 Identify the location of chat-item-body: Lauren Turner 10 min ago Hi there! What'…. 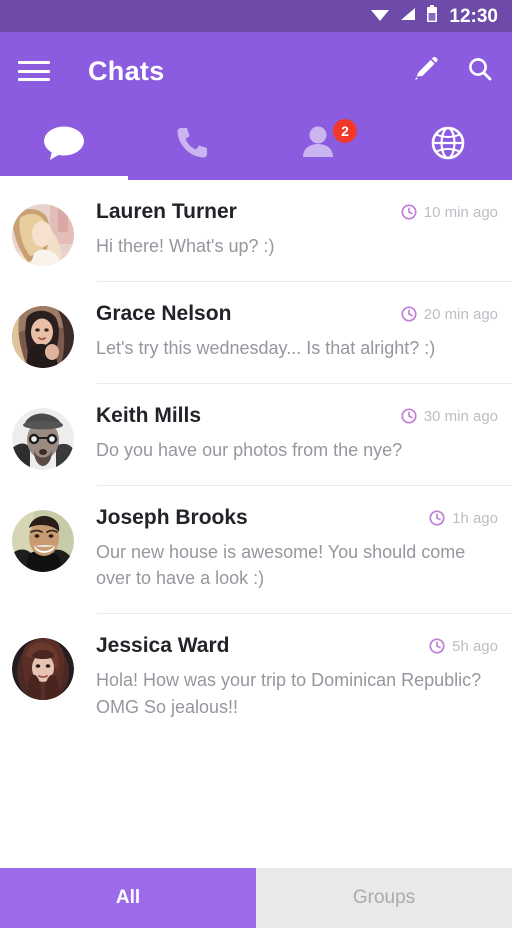
(297, 230).